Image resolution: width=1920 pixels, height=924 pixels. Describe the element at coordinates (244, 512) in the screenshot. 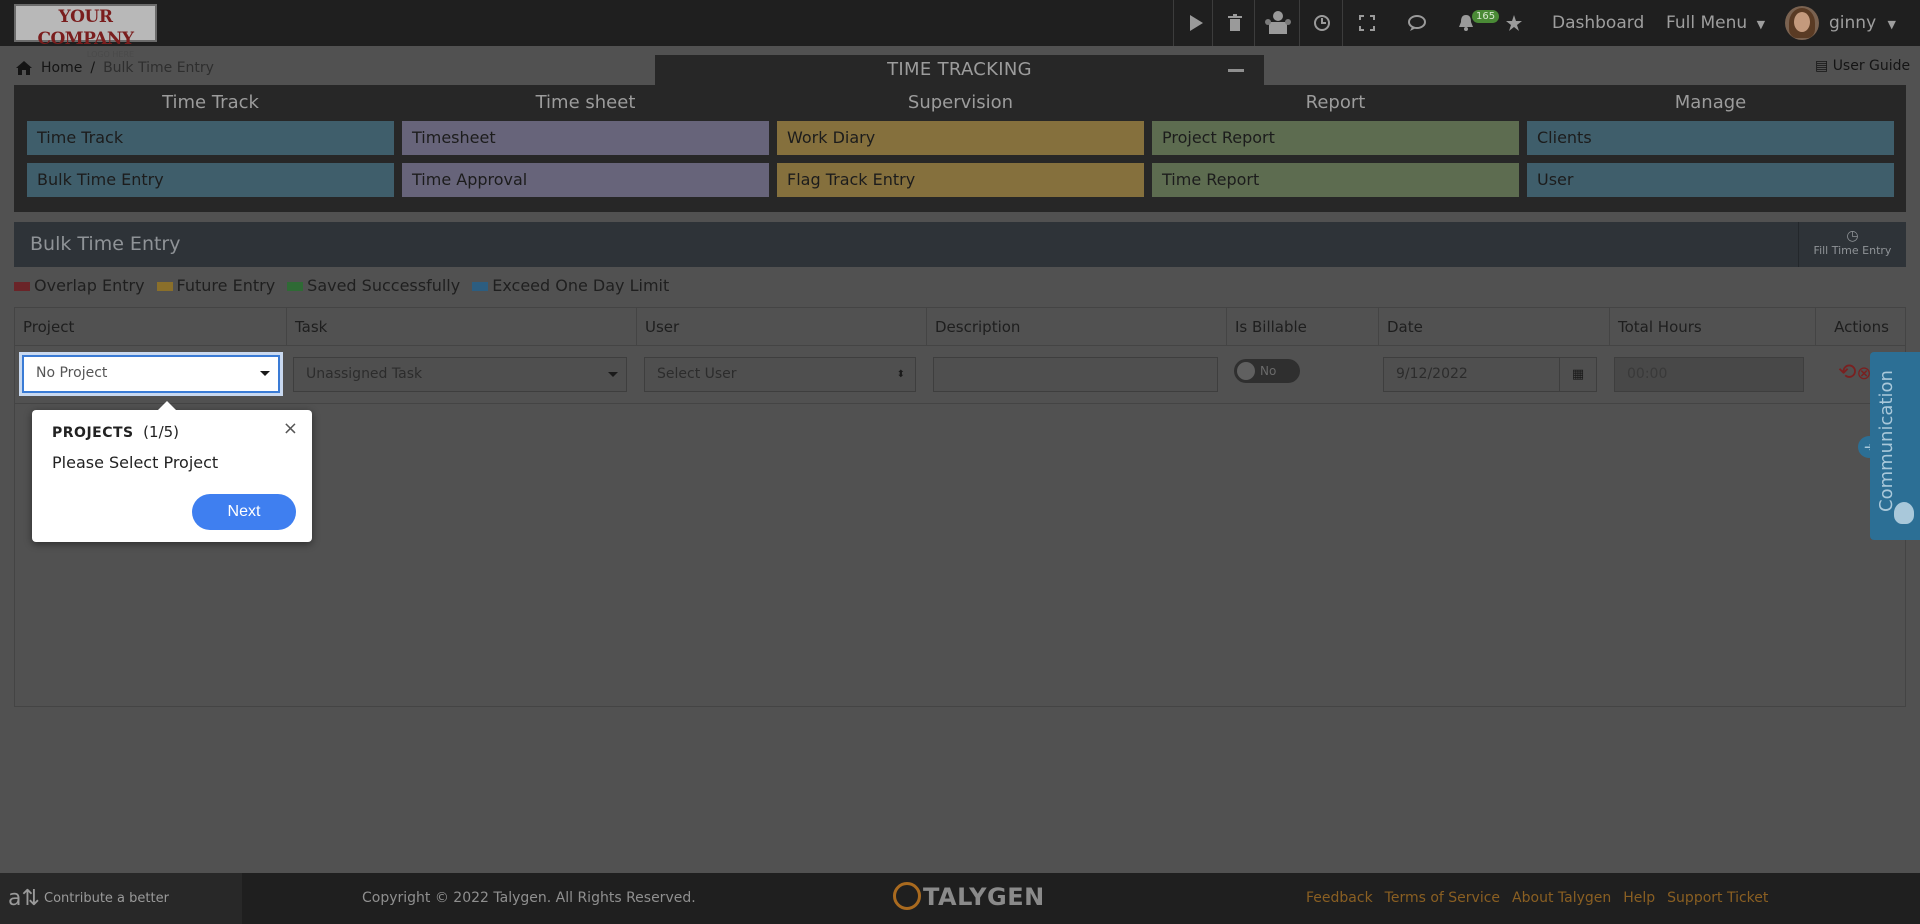

I see `next-button: Next` at that location.